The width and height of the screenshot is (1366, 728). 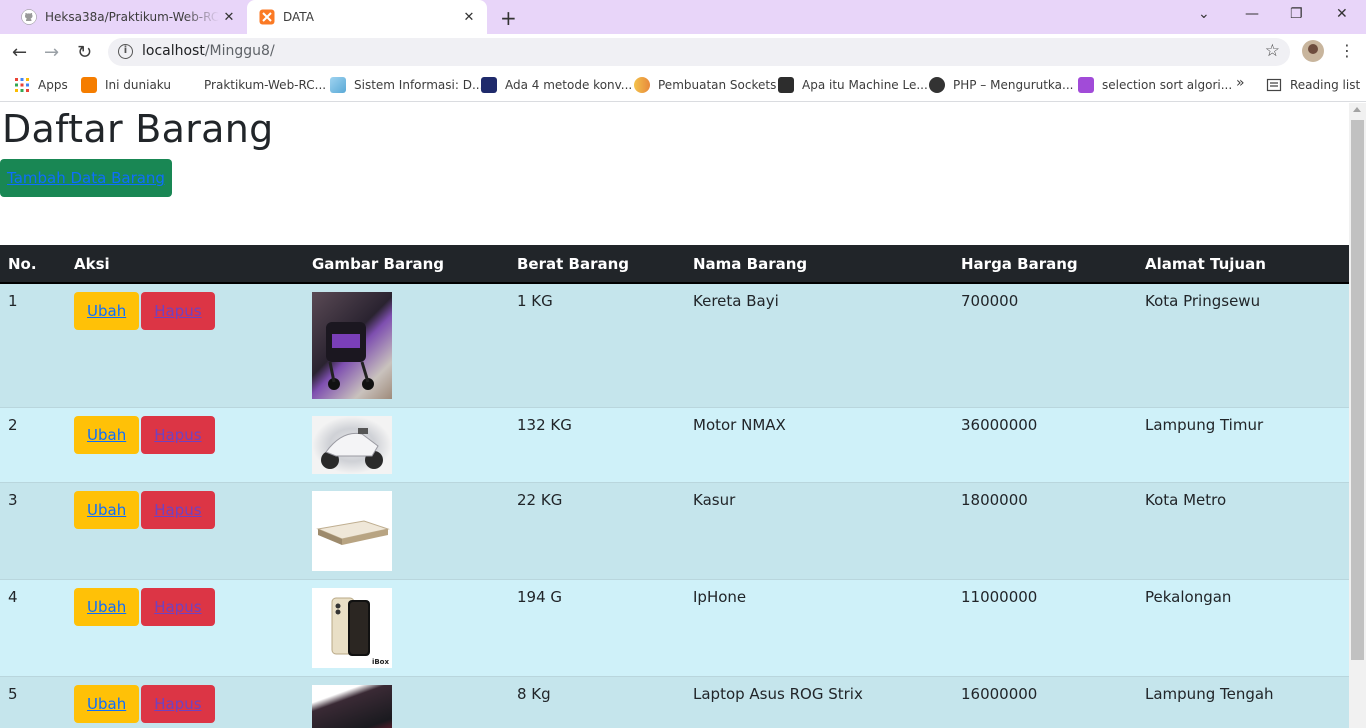 What do you see at coordinates (597, 264) in the screenshot?
I see `column-header-berat: Berat Barang` at bounding box center [597, 264].